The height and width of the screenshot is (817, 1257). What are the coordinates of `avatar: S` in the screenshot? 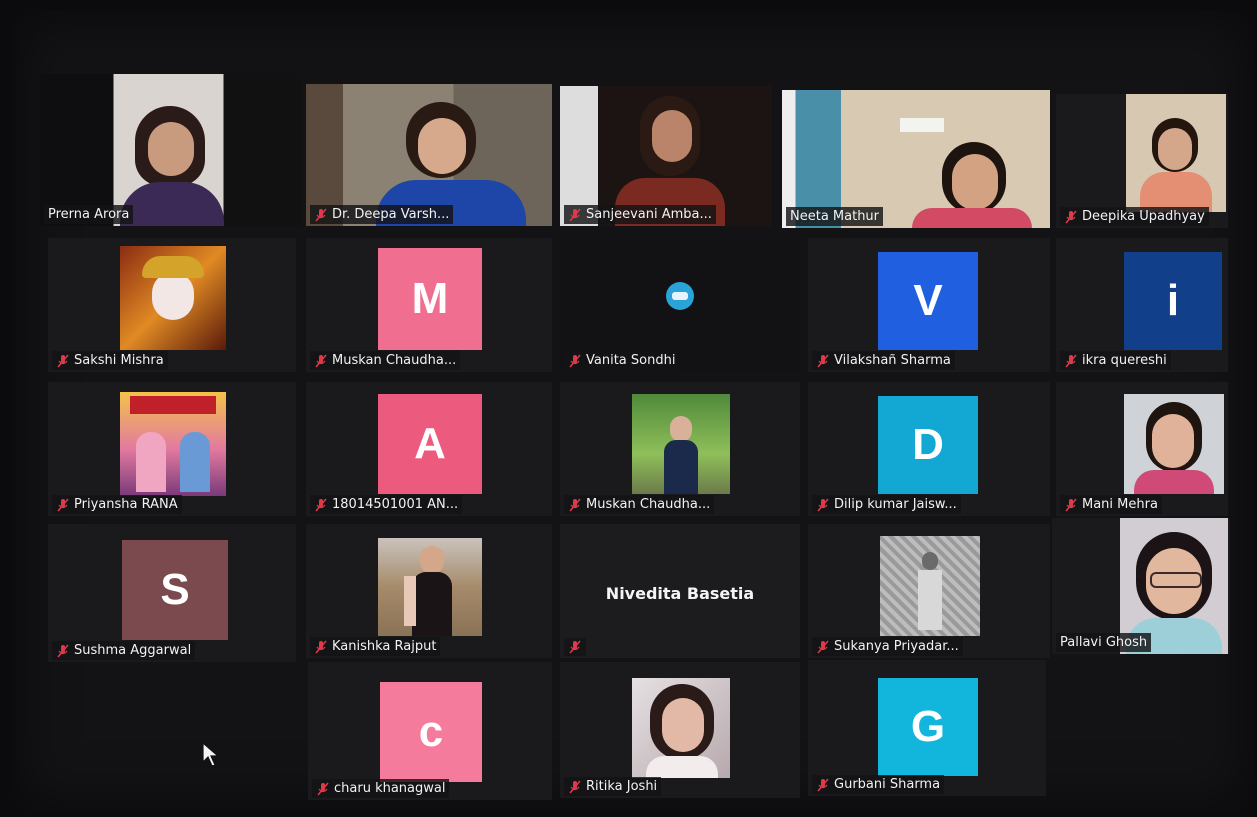 It's located at (175, 590).